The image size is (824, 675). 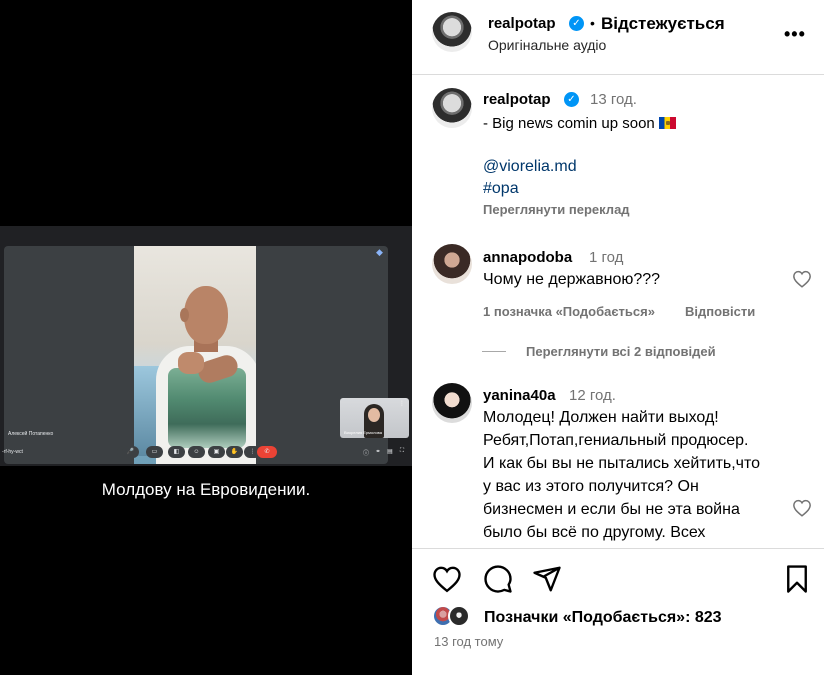 I want to click on following-button: Відстежується, so click(x=663, y=24).